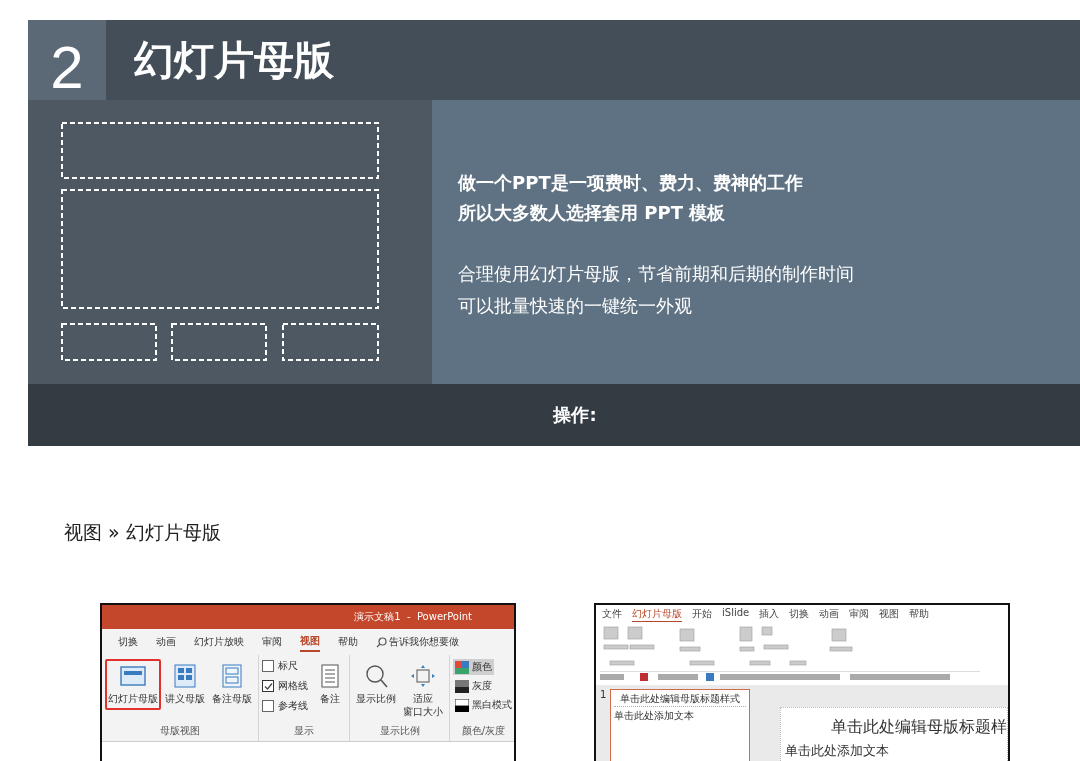 The height and width of the screenshot is (761, 1080). I want to click on emphasis-line: 所以大多数人选择套用 PPT 模板, so click(592, 213).